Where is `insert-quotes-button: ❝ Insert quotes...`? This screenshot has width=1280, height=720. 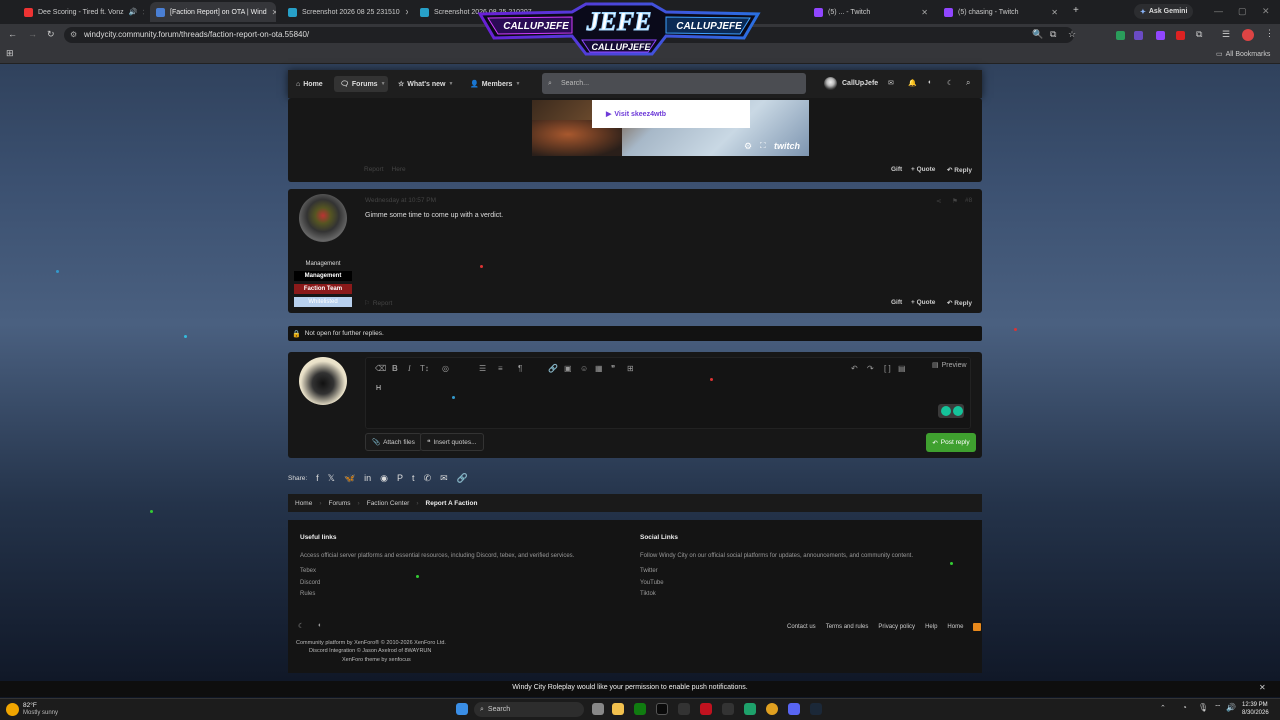 insert-quotes-button: ❝ Insert quotes... is located at coordinates (452, 442).